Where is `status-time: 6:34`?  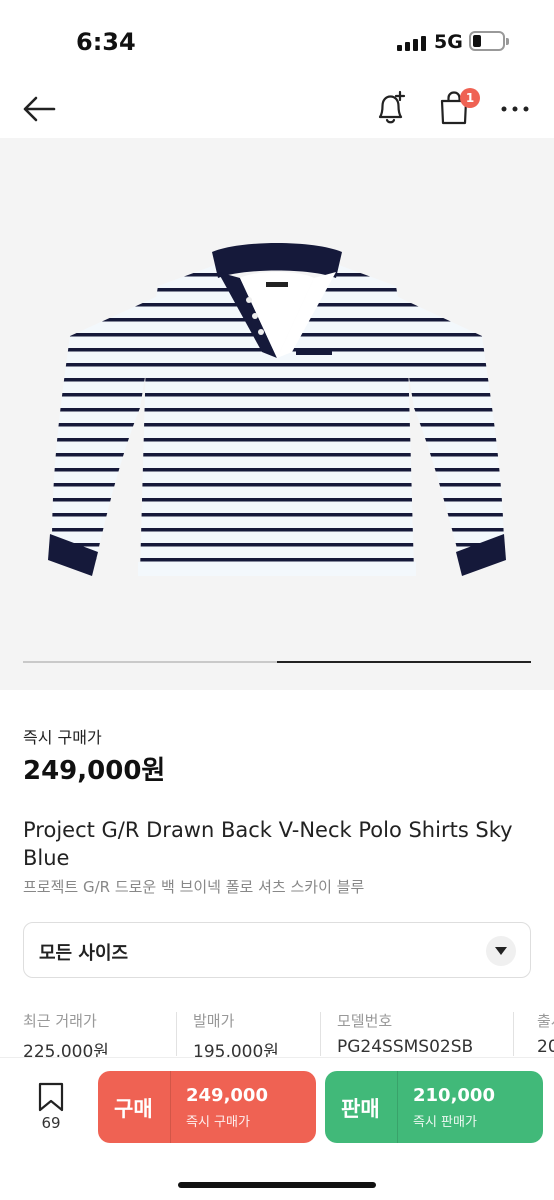
status-time: 6:34 is located at coordinates (106, 42).